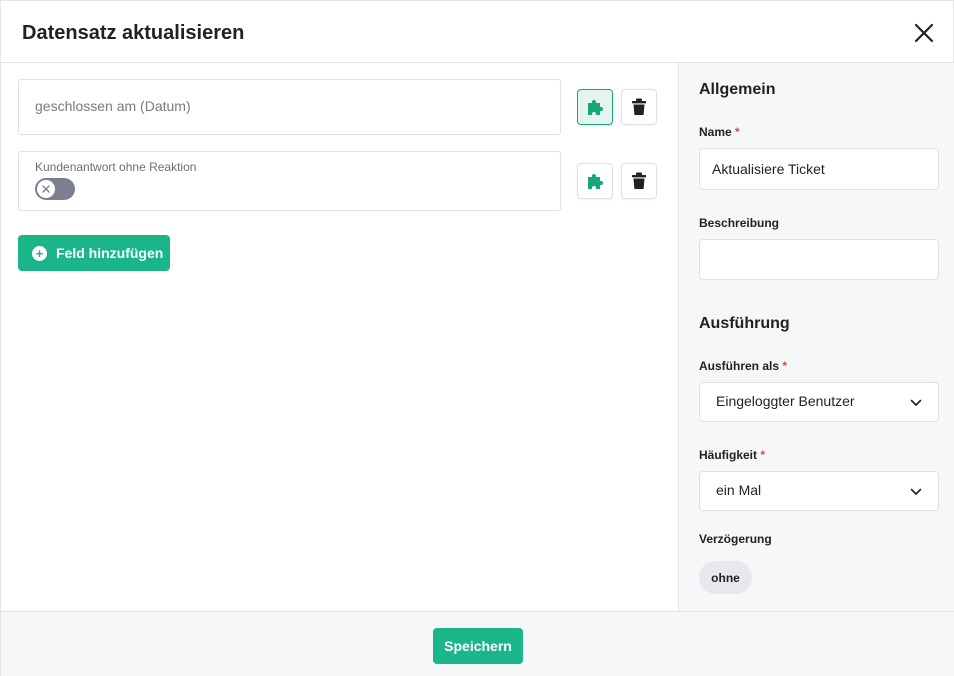 Image resolution: width=954 pixels, height=676 pixels. I want to click on save-button: Speichern, so click(478, 646).